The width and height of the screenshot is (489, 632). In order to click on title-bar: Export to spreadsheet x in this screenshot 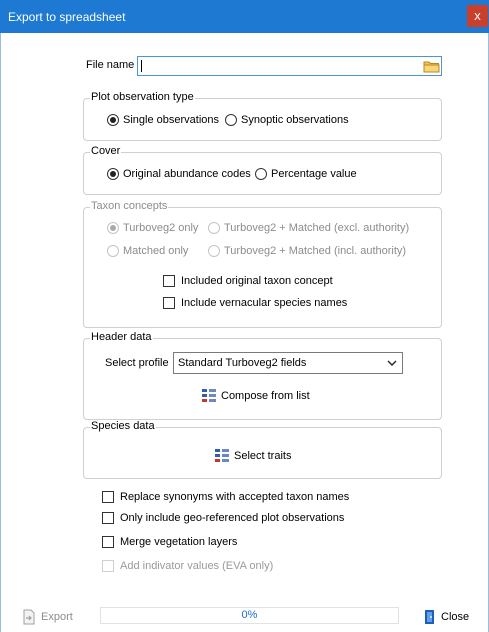, I will do `click(244, 16)`.